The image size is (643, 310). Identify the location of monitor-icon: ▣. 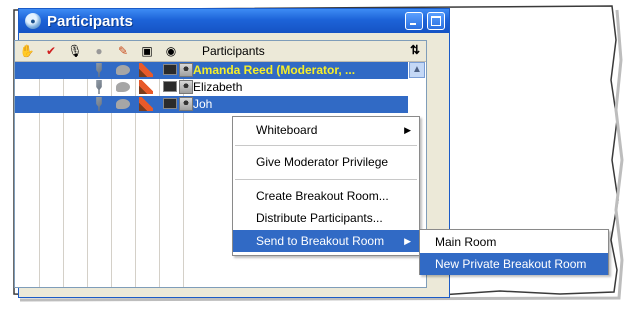
(147, 51).